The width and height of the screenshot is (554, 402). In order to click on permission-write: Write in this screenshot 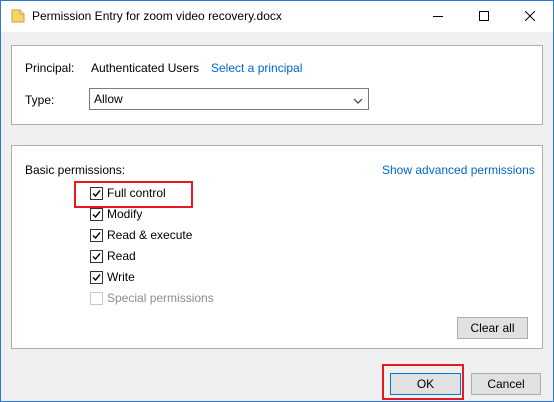, I will do `click(112, 277)`.